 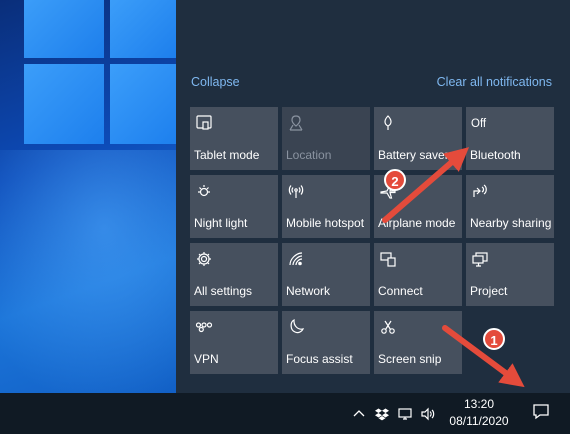 What do you see at coordinates (479, 124) in the screenshot?
I see `bluetooth-state: Off` at bounding box center [479, 124].